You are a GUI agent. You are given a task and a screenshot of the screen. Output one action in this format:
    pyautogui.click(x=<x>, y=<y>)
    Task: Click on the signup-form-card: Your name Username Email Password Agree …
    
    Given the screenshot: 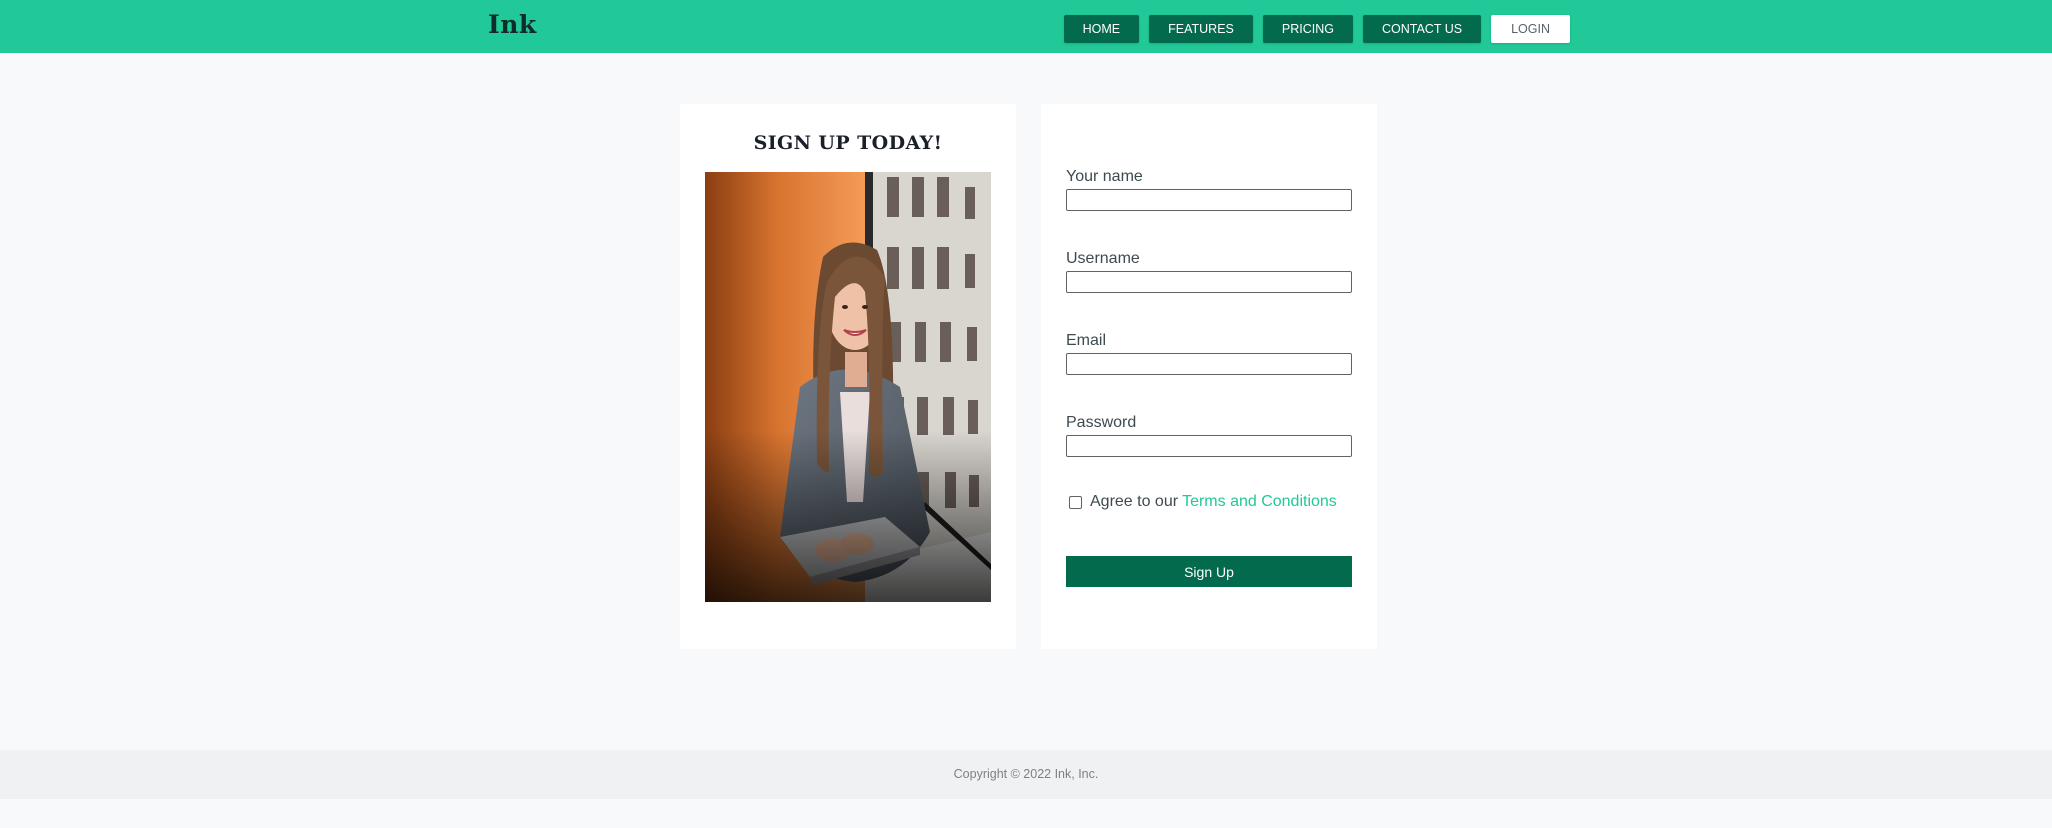 What is the action you would take?
    pyautogui.click(x=1209, y=376)
    